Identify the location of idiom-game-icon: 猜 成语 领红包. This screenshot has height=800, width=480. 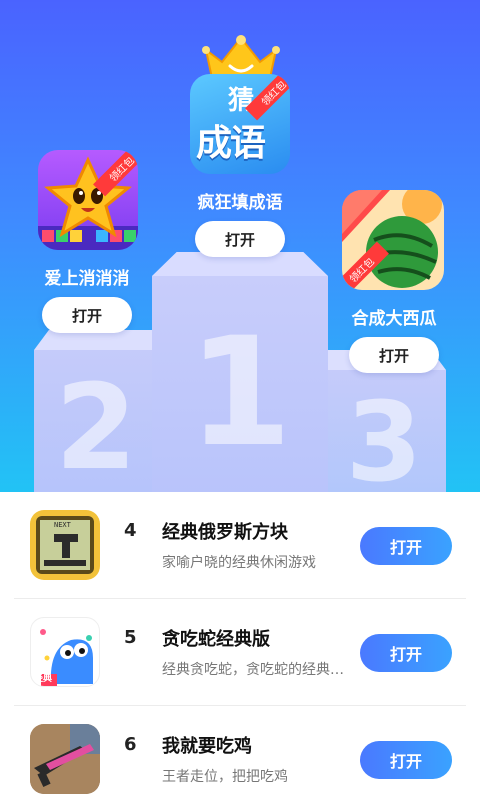
(240, 124).